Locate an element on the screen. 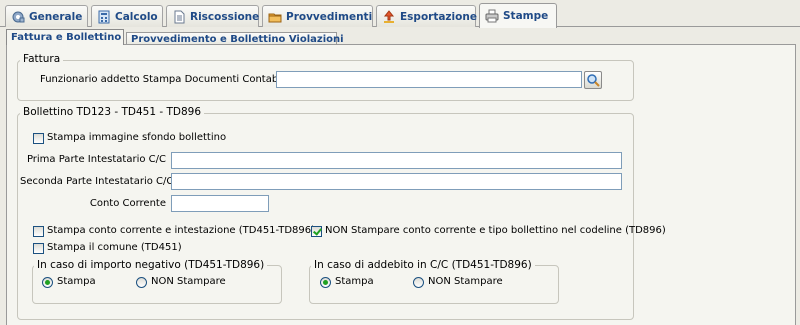  export-icon is located at coordinates (389, 16).